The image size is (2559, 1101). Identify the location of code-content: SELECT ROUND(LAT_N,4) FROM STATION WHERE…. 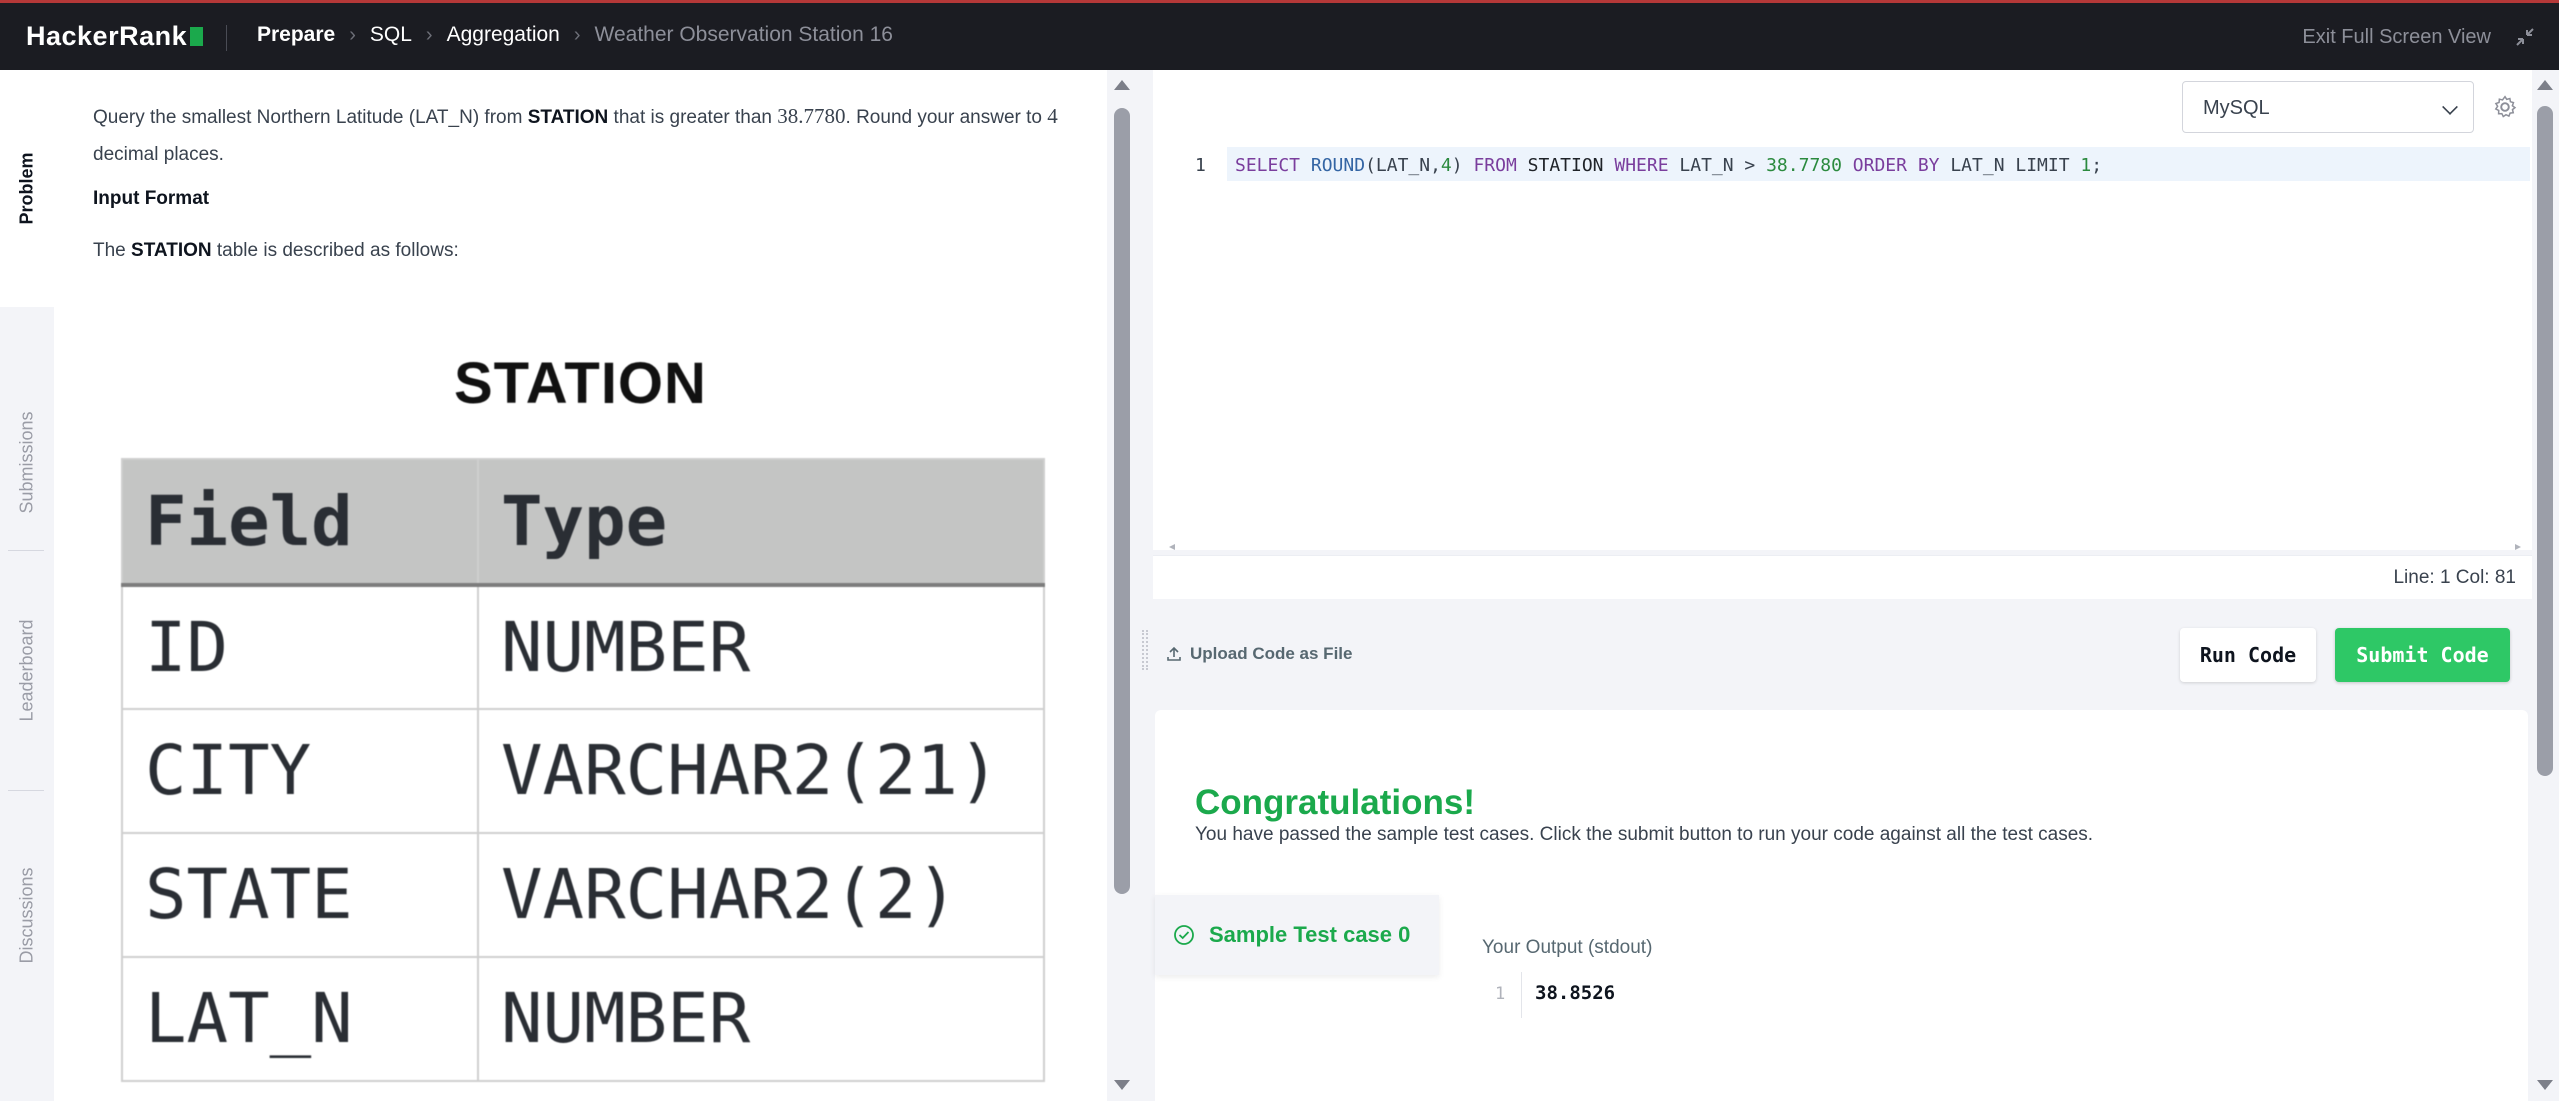
(1668, 165).